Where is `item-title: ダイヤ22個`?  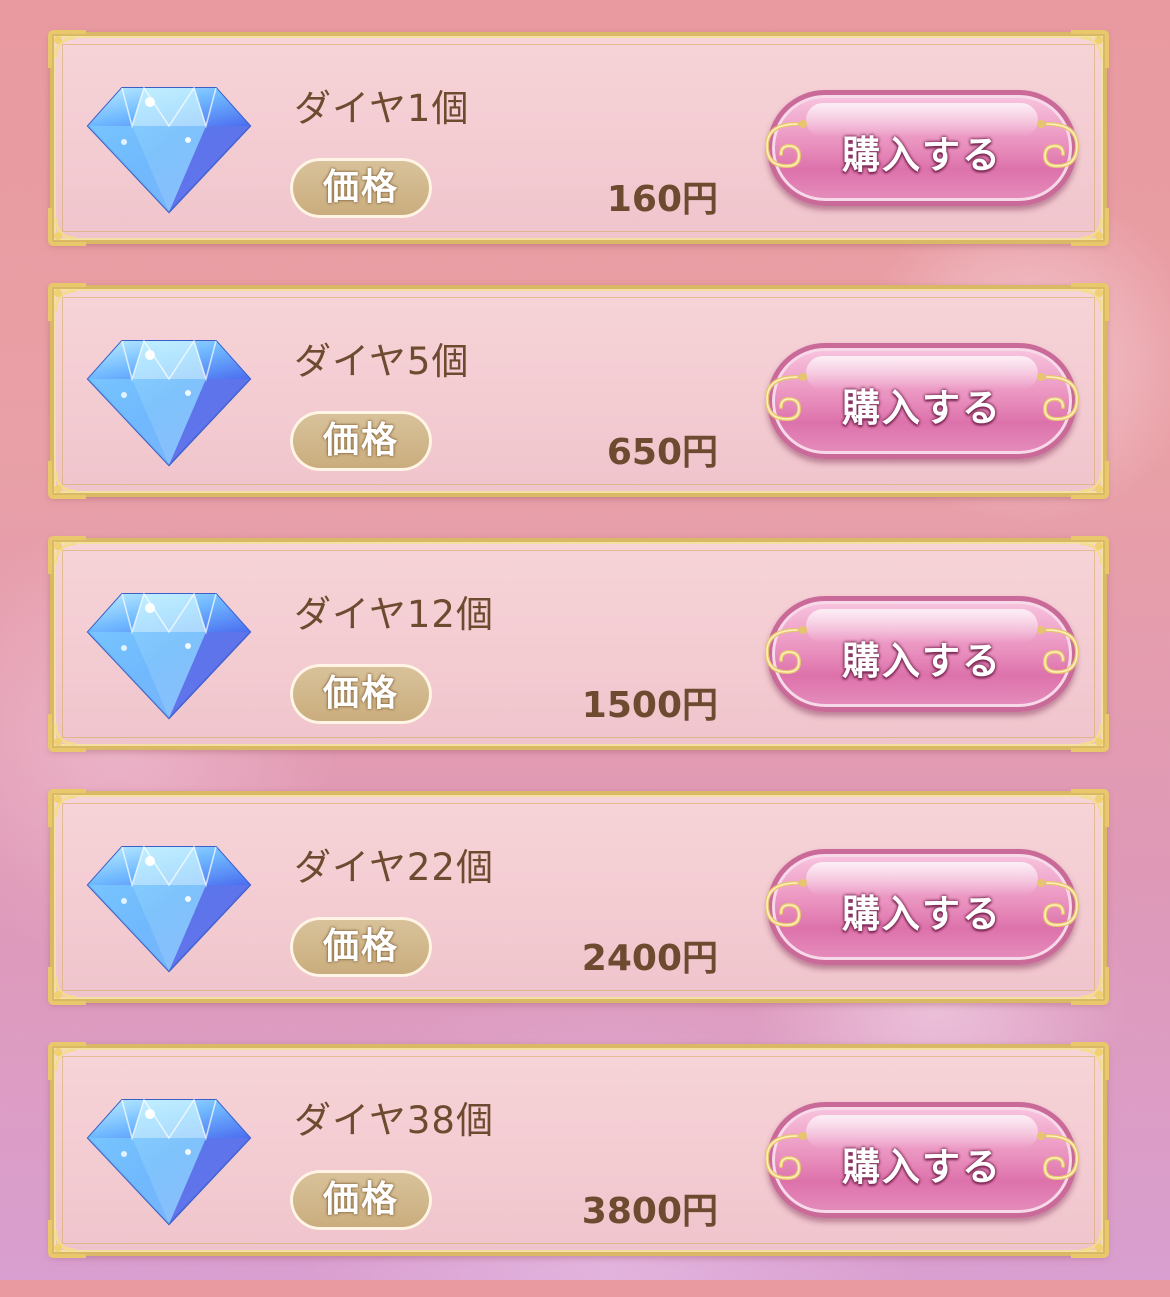
item-title: ダイヤ22個 is located at coordinates (394, 867).